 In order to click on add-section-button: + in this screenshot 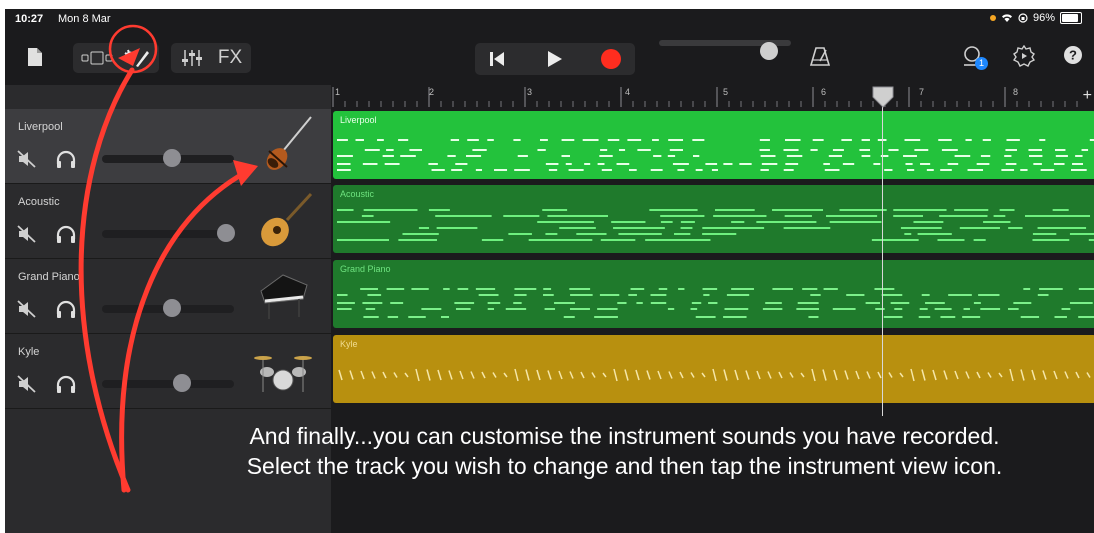, I will do `click(1087, 96)`.